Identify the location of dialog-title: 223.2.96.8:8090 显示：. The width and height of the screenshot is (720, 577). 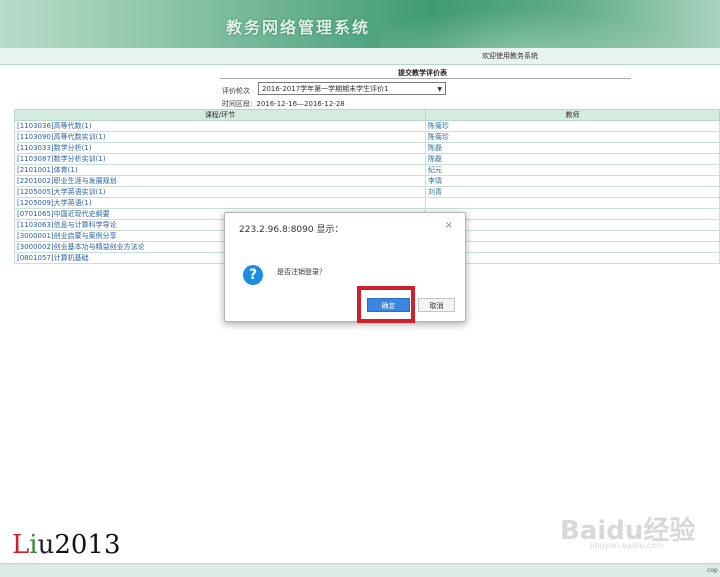
(291, 230).